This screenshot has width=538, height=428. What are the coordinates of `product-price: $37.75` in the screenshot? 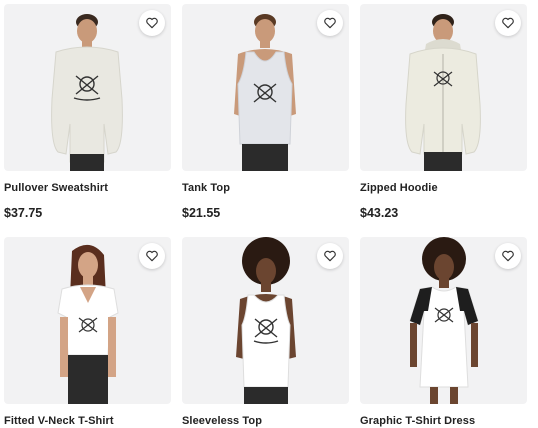 It's located at (23, 213).